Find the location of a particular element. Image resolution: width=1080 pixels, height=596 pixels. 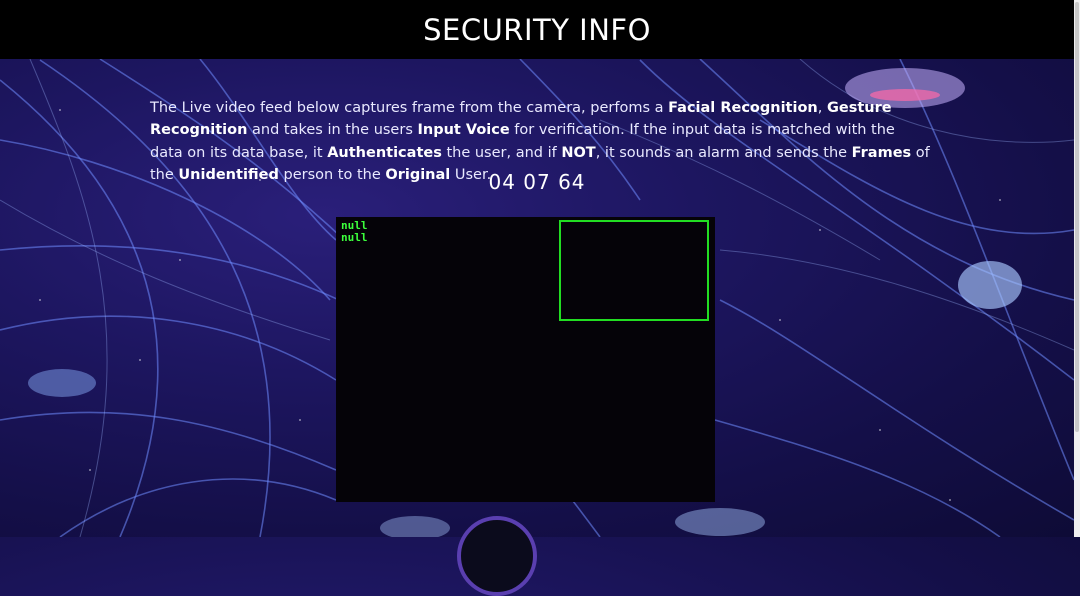

recognition-status-line-2: null is located at coordinates (354, 237).